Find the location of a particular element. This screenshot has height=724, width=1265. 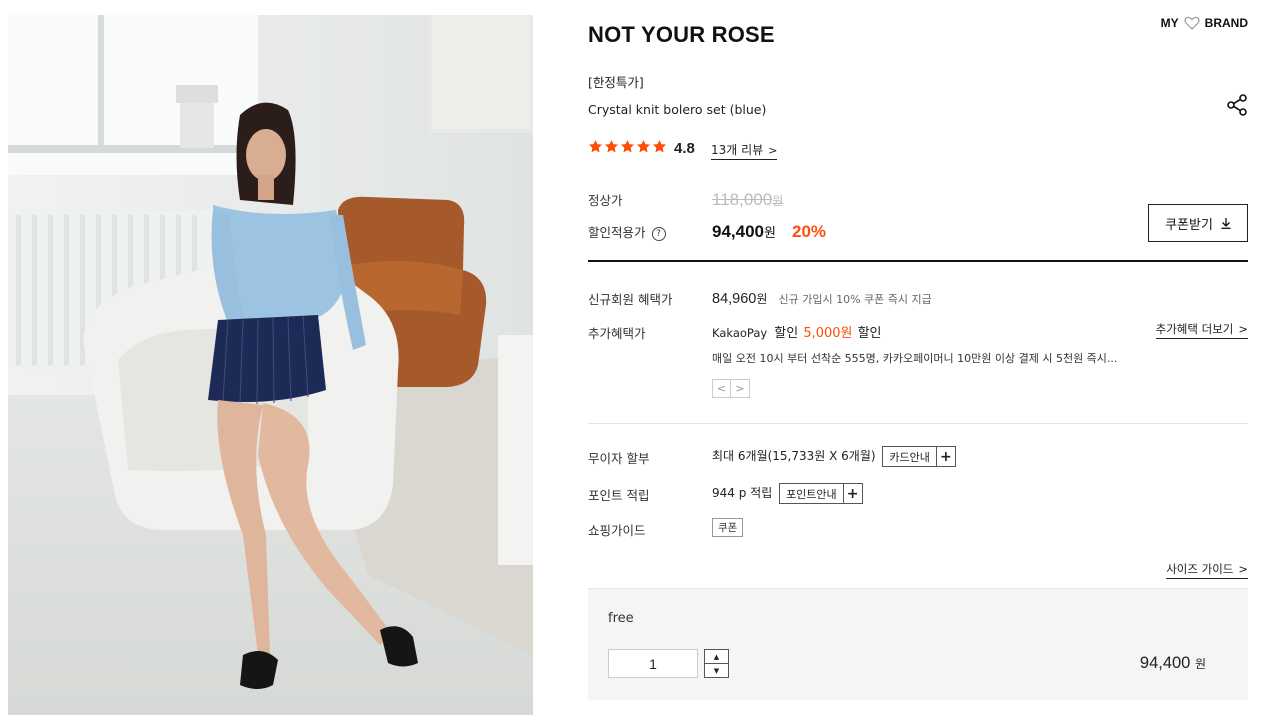

product-name: Crystal knit bolero set (blue) is located at coordinates (677, 109).